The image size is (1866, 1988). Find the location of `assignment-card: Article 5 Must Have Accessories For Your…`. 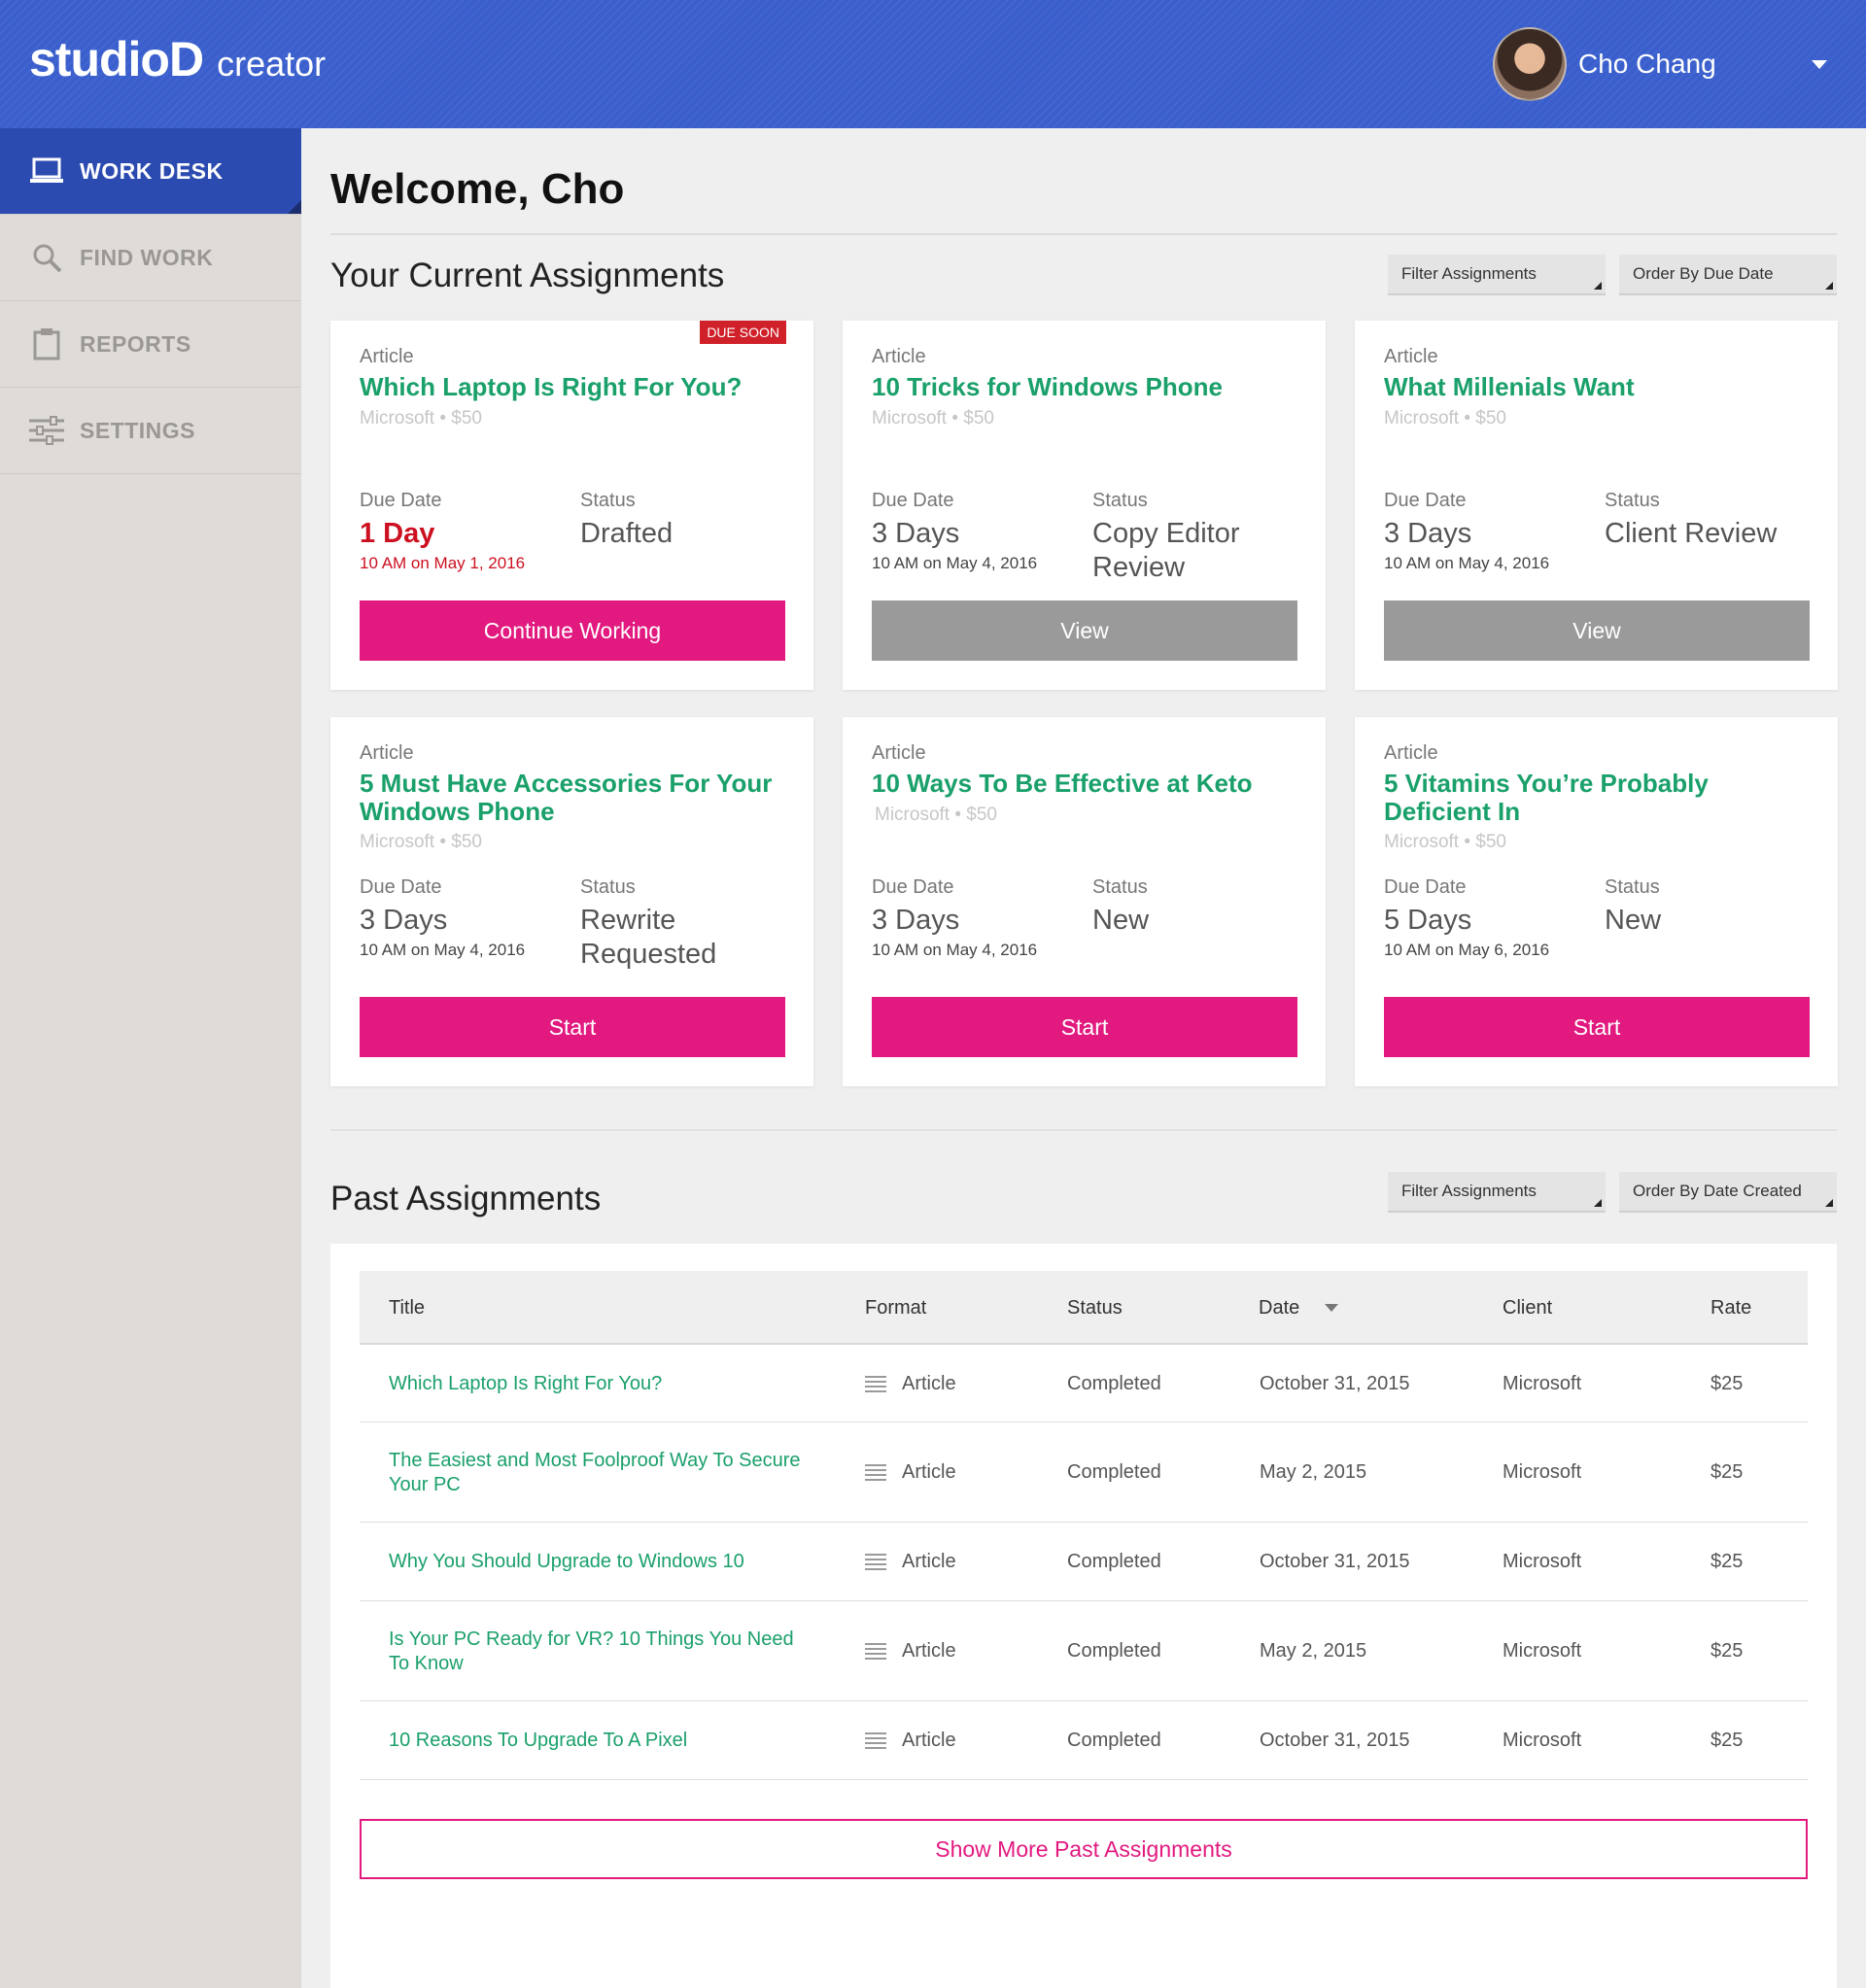

assignment-card: Article 5 Must Have Accessories For Your… is located at coordinates (571, 901).